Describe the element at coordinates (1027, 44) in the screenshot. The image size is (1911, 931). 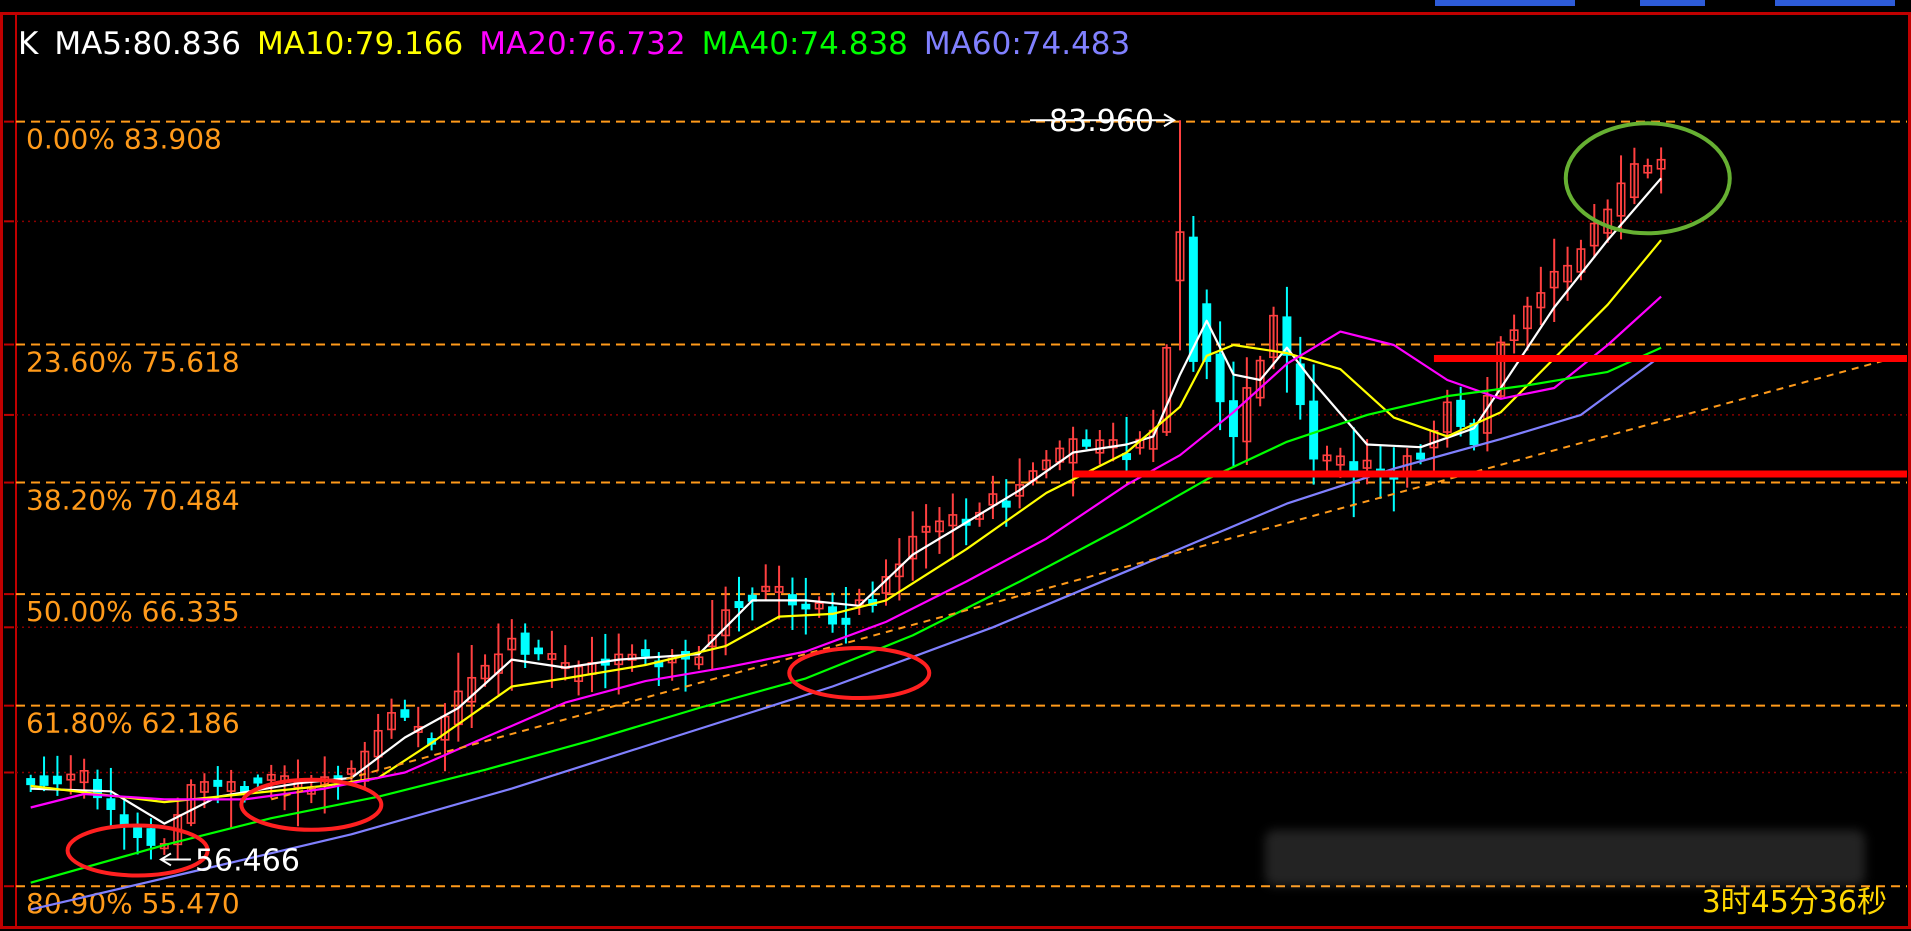
I see `legend-ma60: MA60:74.483` at that location.